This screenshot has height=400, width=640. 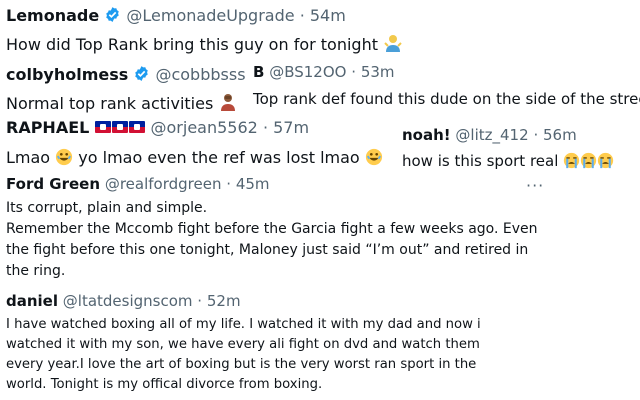 I want to click on timestamp: 45m, so click(x=253, y=184).